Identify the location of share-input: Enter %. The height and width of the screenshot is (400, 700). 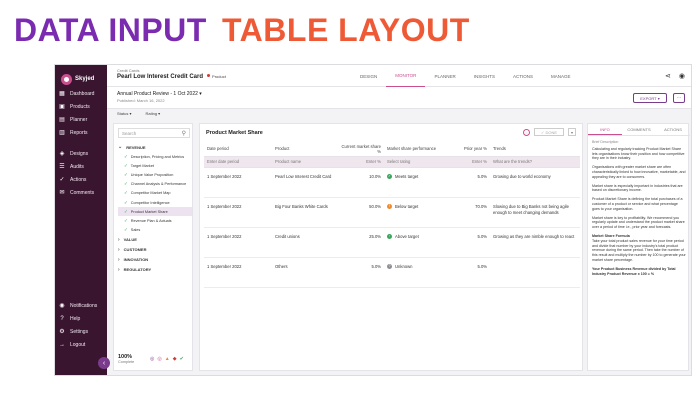
(361, 162).